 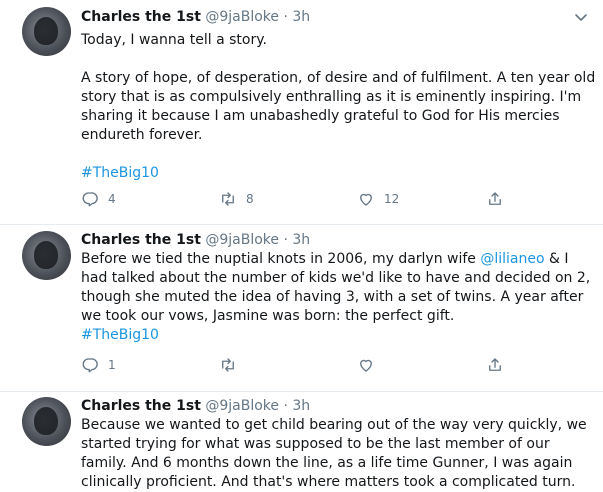 I want to click on chevron-down-icon, so click(x=581, y=17).